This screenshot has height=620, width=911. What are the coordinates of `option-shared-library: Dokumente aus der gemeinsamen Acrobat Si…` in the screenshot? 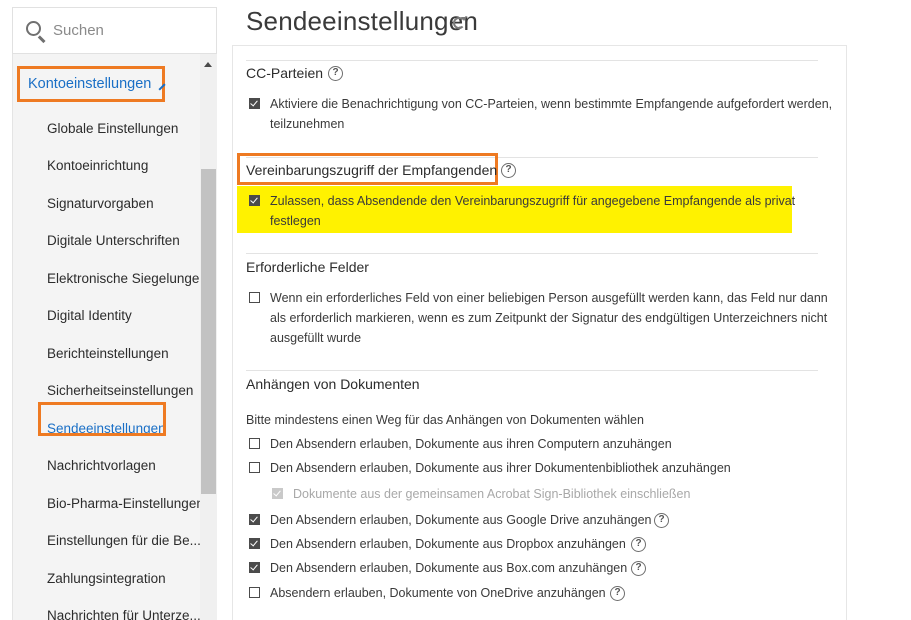 It's located at (492, 494).